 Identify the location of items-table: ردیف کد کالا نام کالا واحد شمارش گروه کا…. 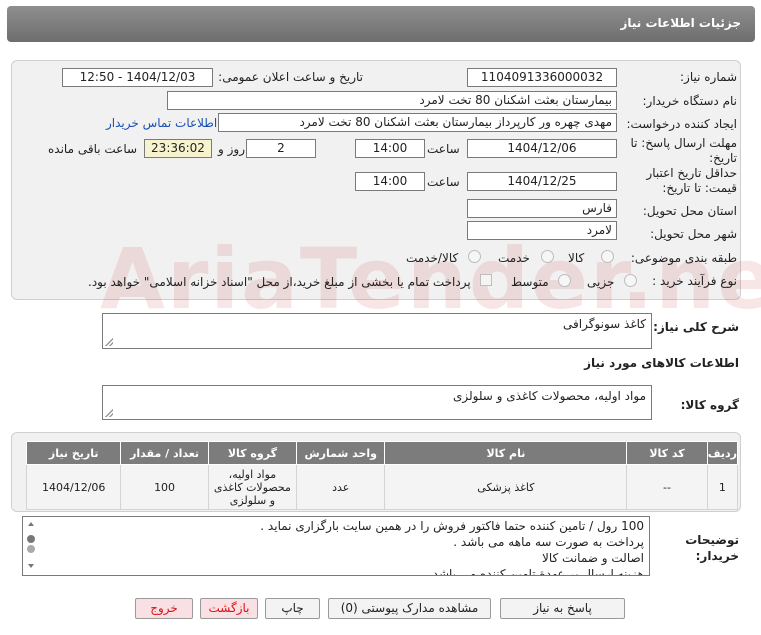
(382, 475).